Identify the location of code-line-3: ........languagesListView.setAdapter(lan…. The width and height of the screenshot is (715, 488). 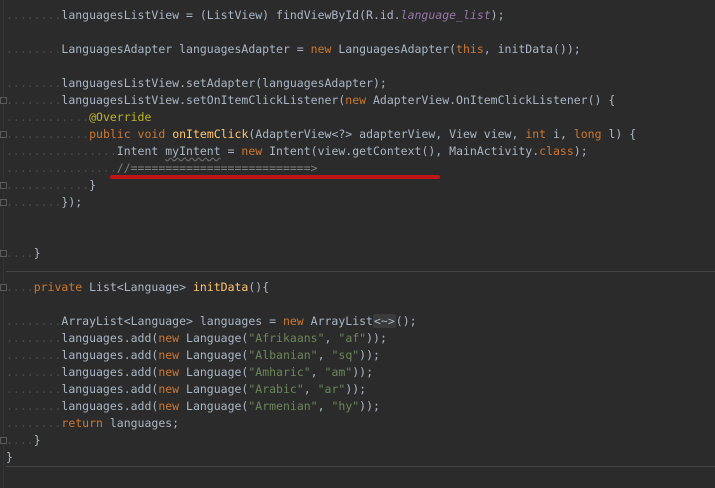
(196, 83).